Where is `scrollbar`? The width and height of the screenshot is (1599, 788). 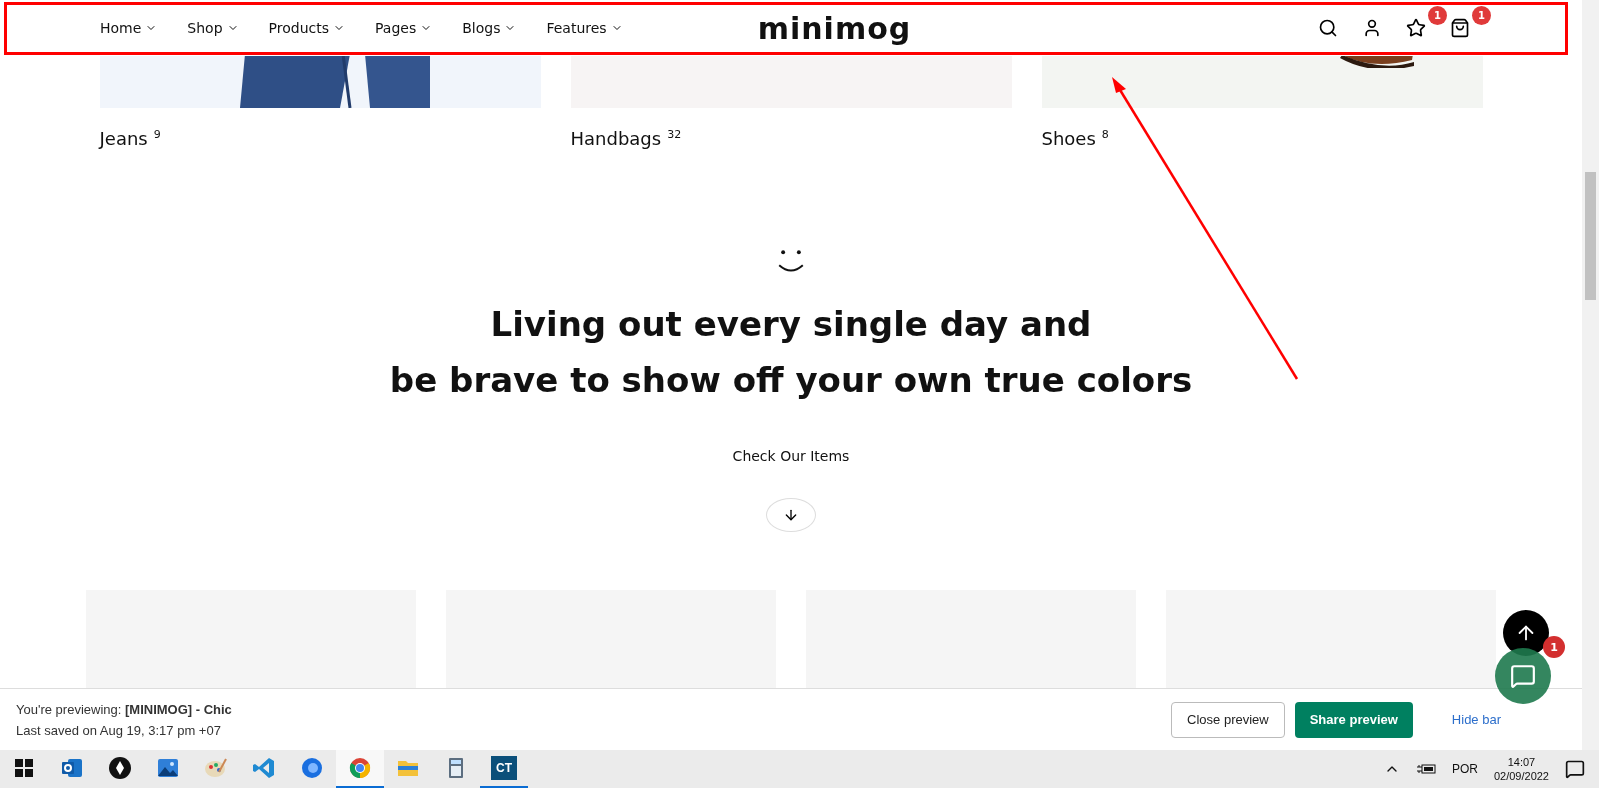 scrollbar is located at coordinates (1590, 375).